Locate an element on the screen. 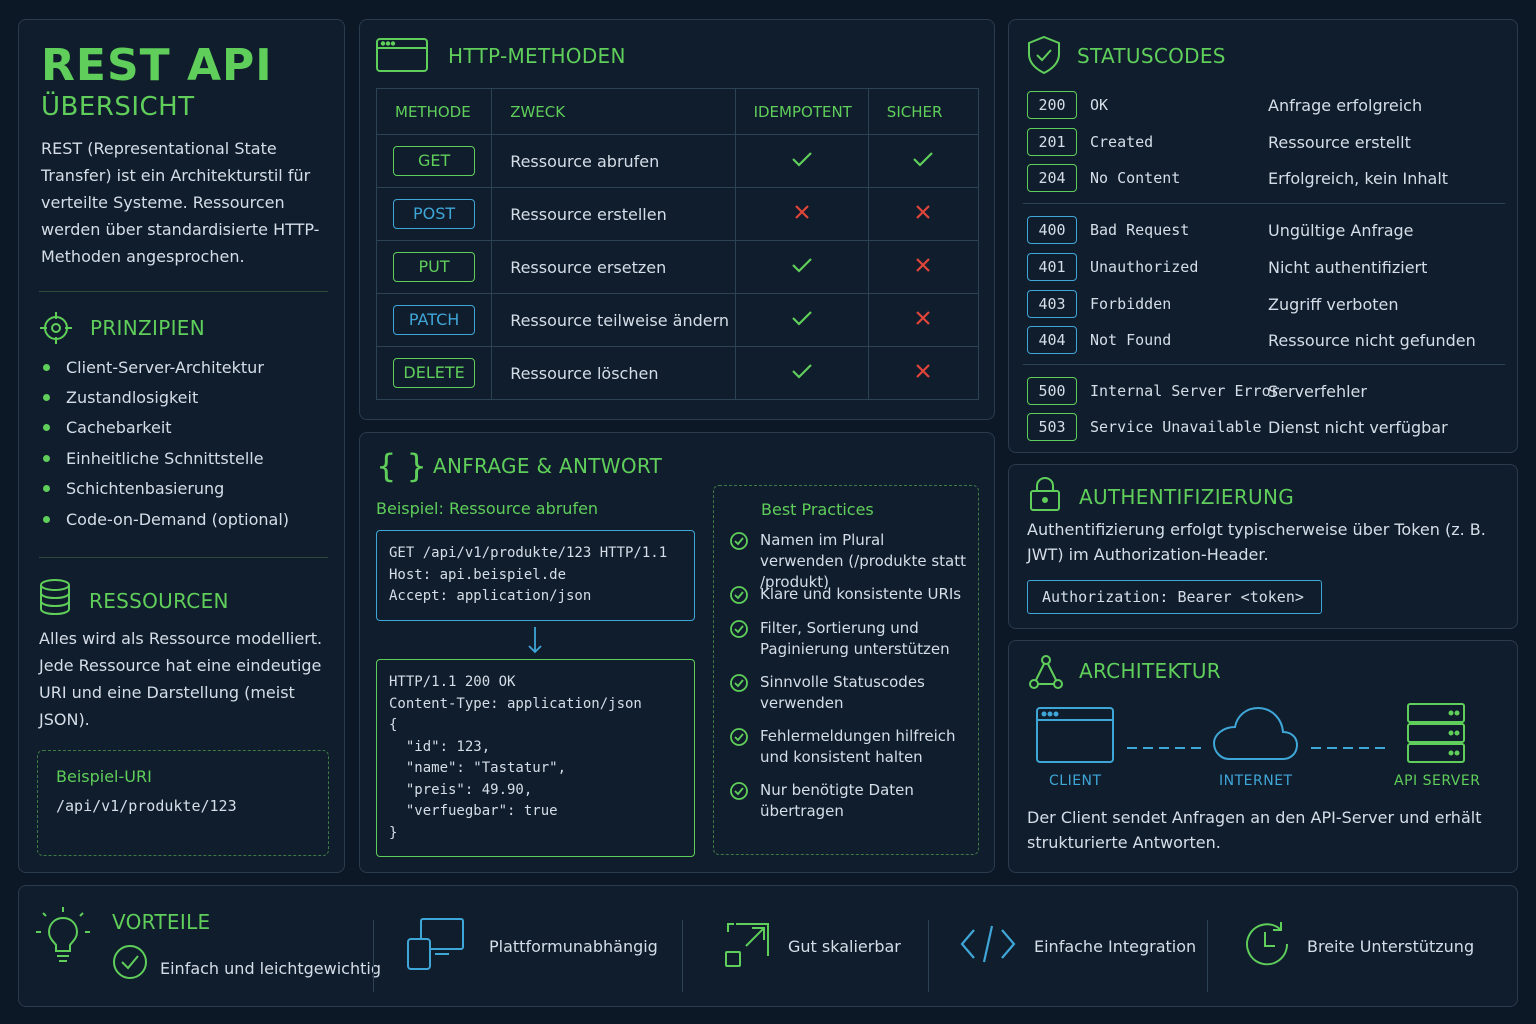 The image size is (1536, 1024). advantage-item: Plattformunabhängig is located at coordinates (532, 946).